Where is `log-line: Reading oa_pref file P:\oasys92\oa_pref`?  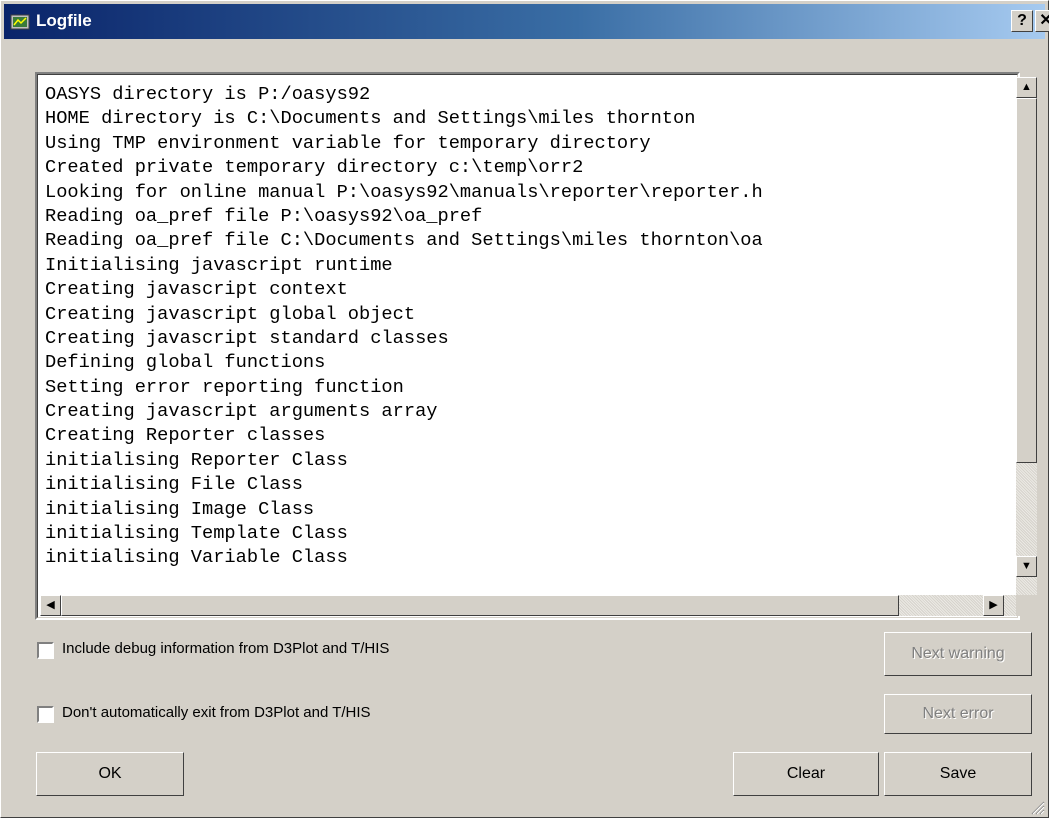
log-line: Reading oa_pref file P:\oasys92\oa_pref is located at coordinates (264, 215).